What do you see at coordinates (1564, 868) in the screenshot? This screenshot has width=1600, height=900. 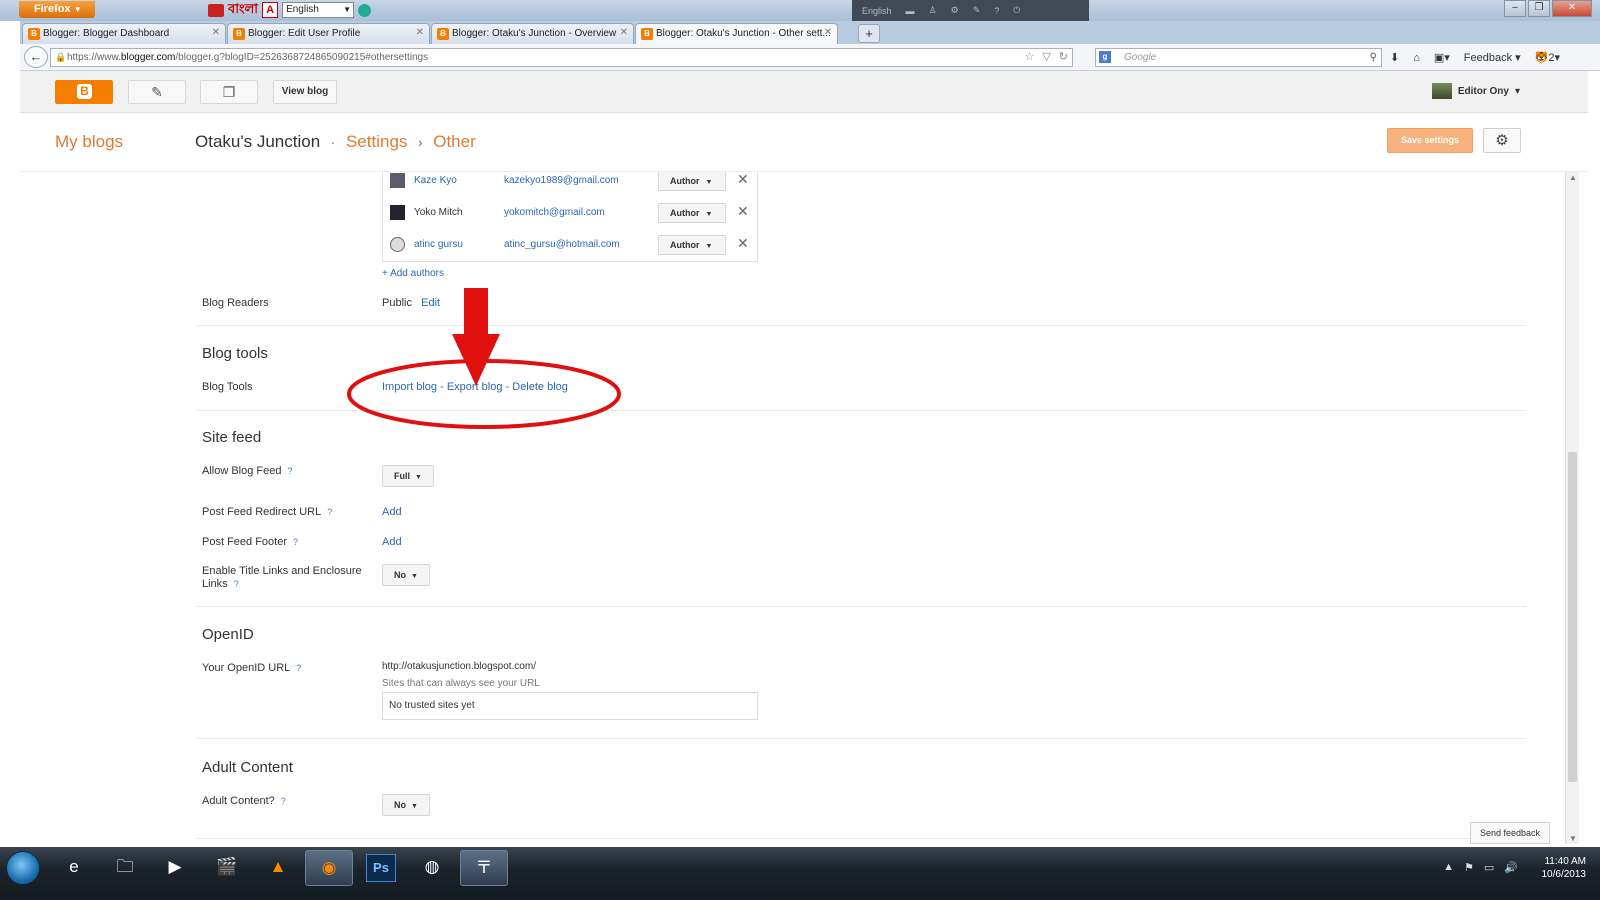 I see `clock: 11:40 AM 10/6/2013` at bounding box center [1564, 868].